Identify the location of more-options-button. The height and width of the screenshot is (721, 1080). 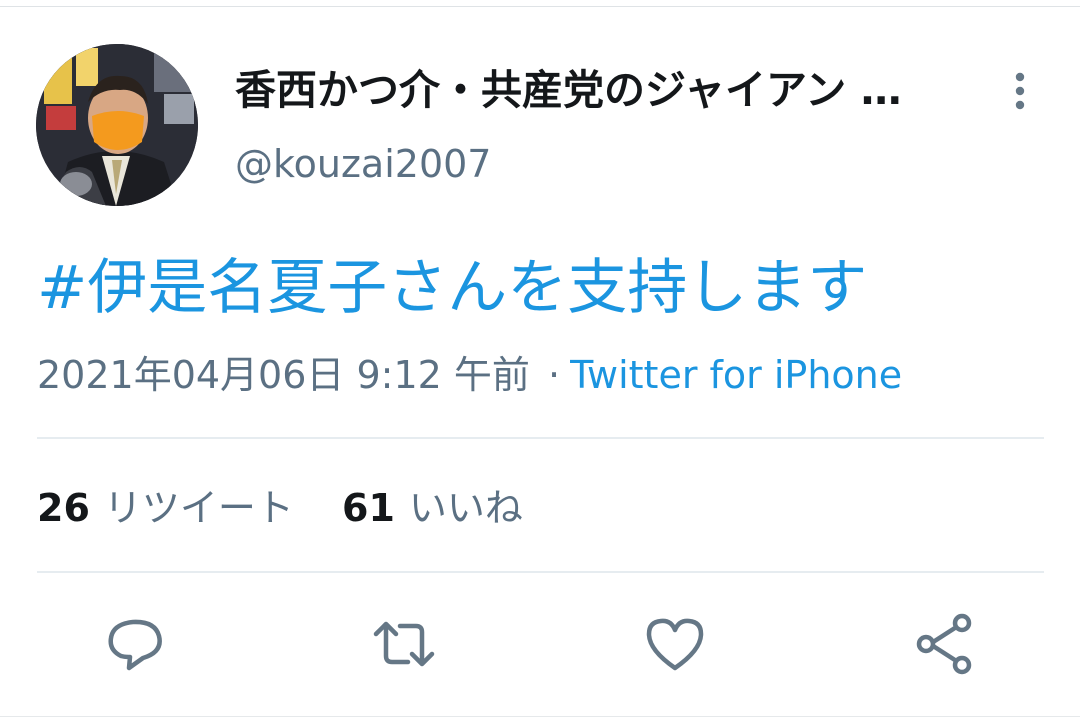
(1020, 91).